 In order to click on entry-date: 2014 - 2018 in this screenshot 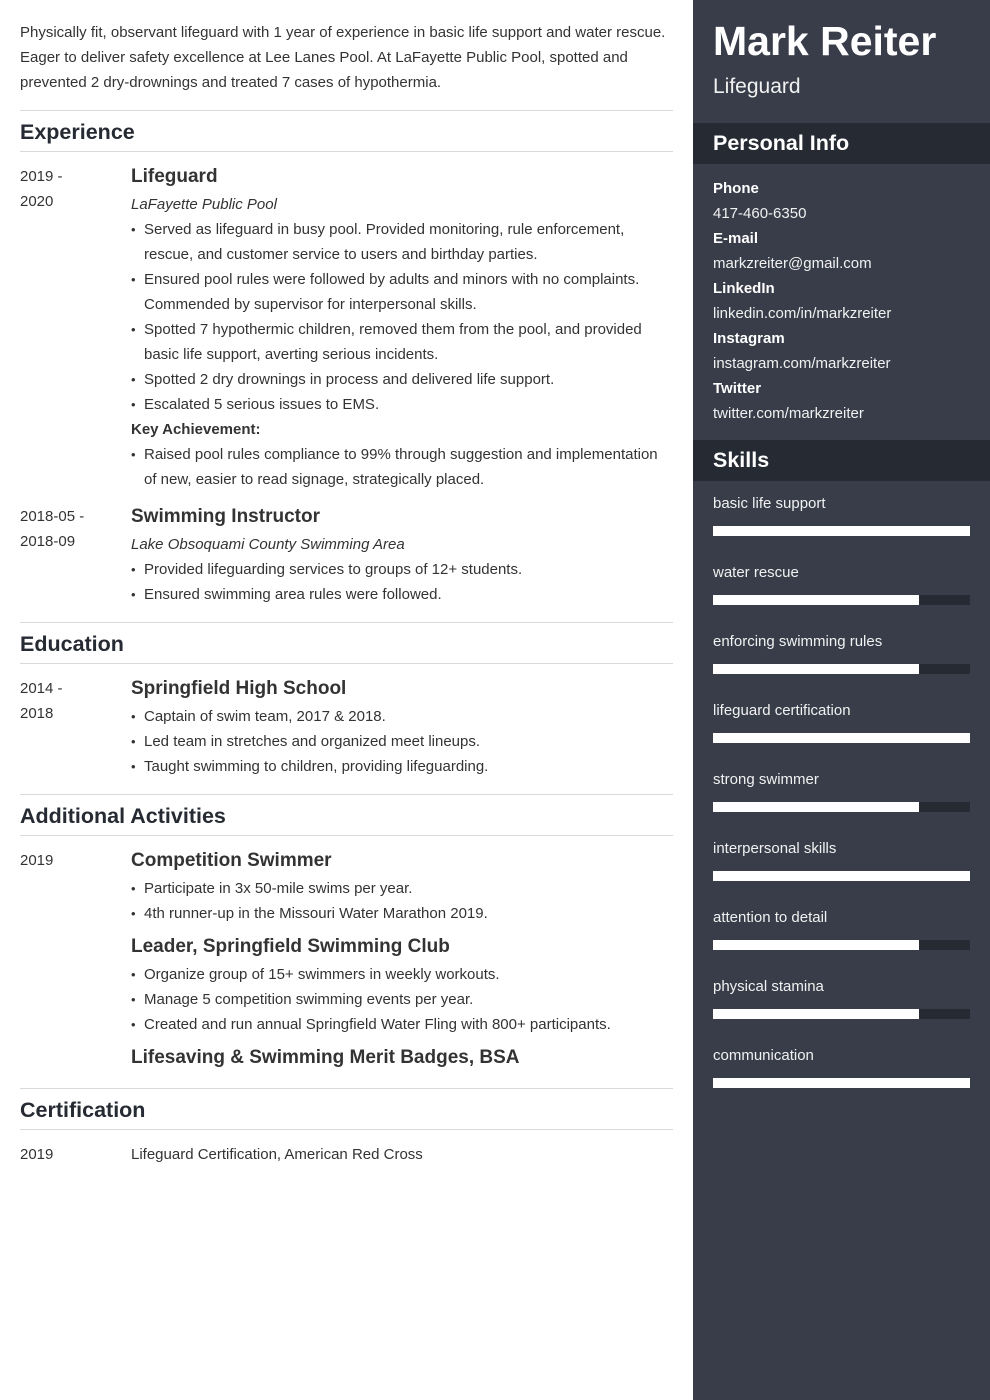, I will do `click(75, 727)`.